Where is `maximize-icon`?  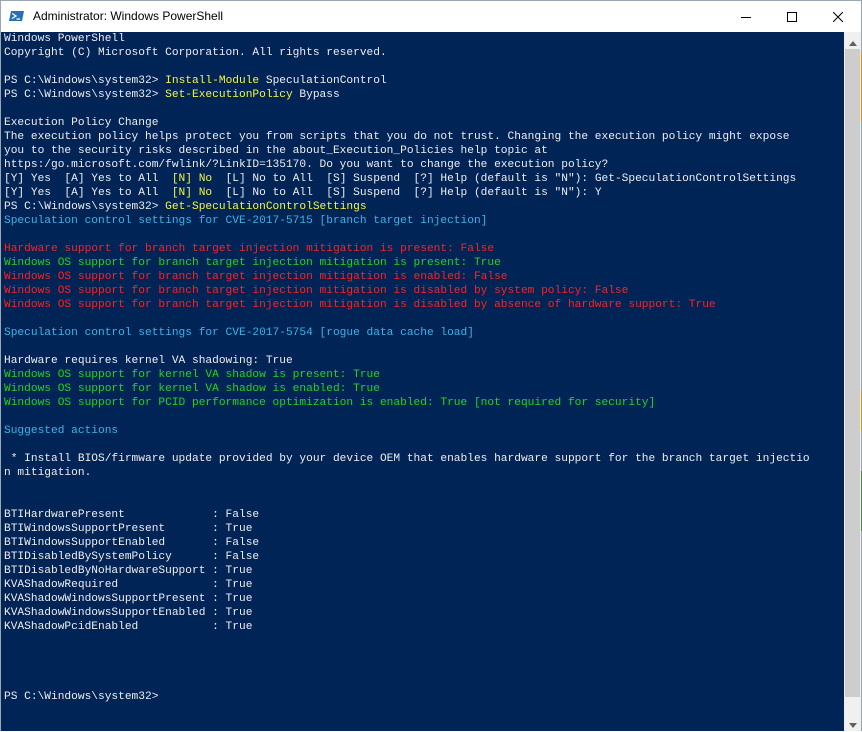
maximize-icon is located at coordinates (792, 16).